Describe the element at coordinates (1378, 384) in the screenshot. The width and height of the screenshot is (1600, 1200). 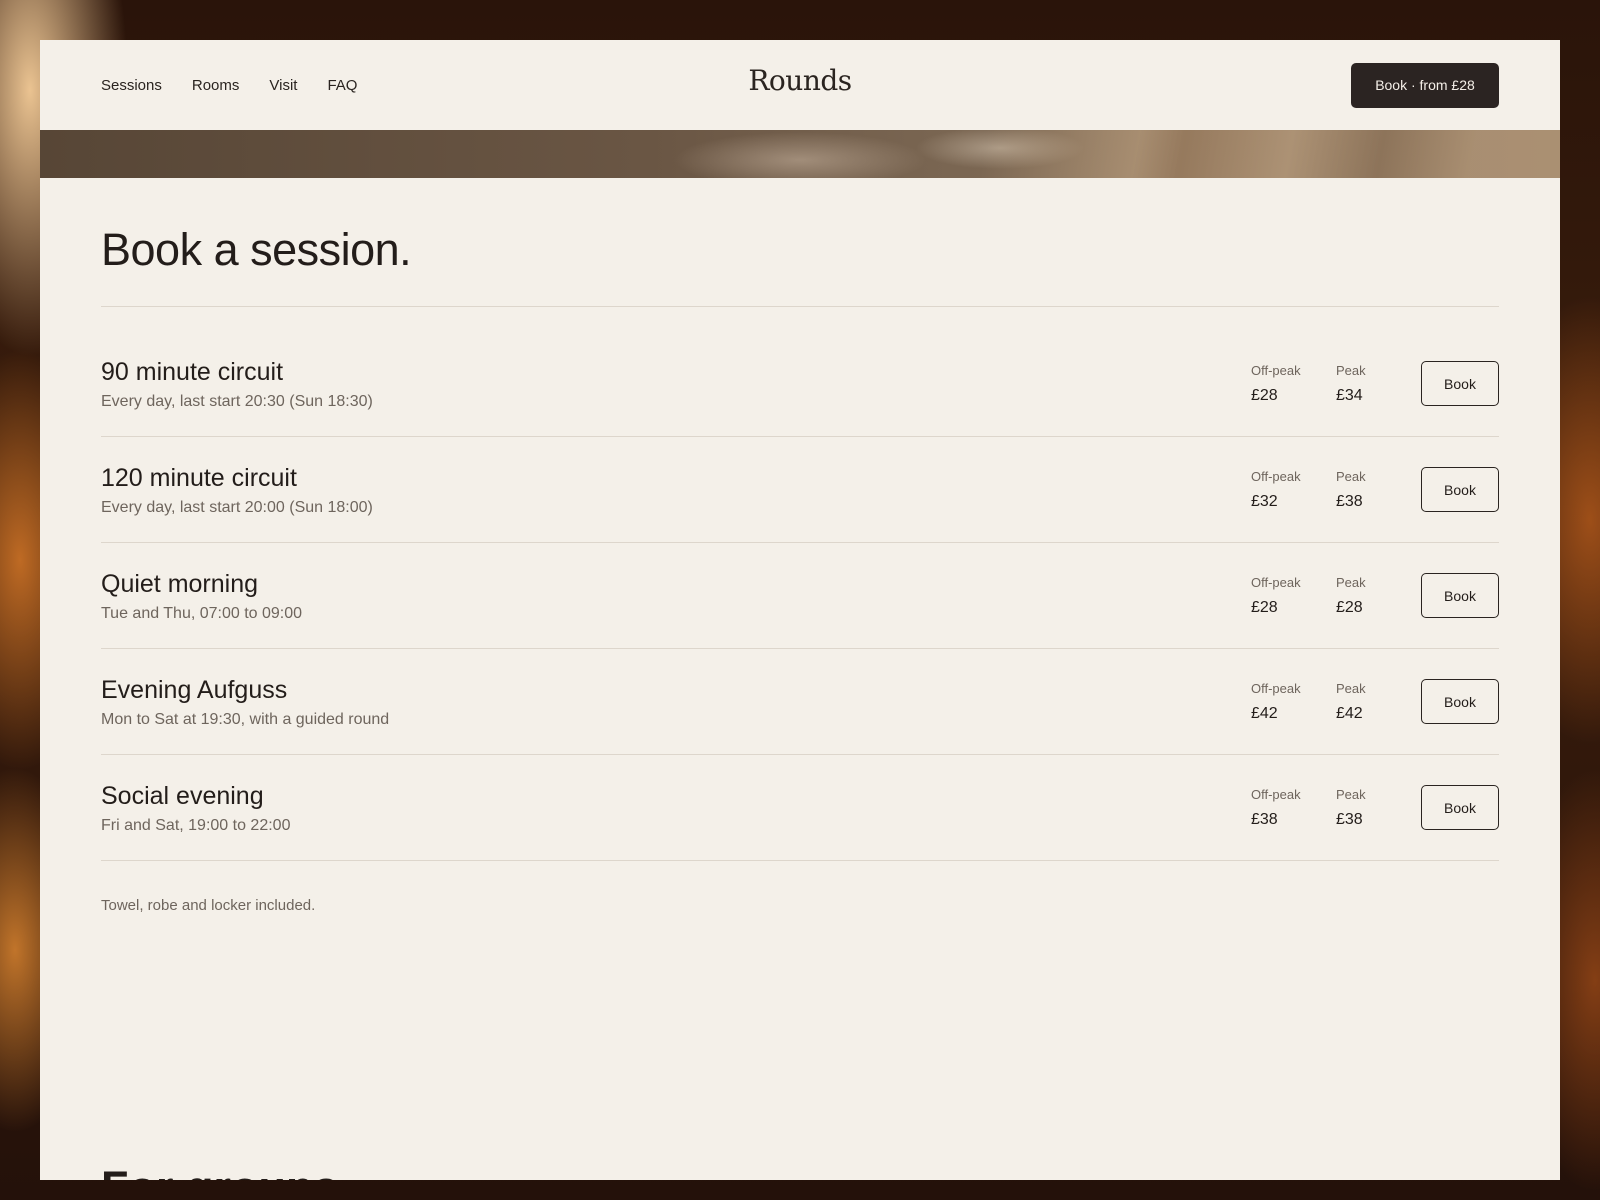
I see `peak-price: Peak £34` at that location.